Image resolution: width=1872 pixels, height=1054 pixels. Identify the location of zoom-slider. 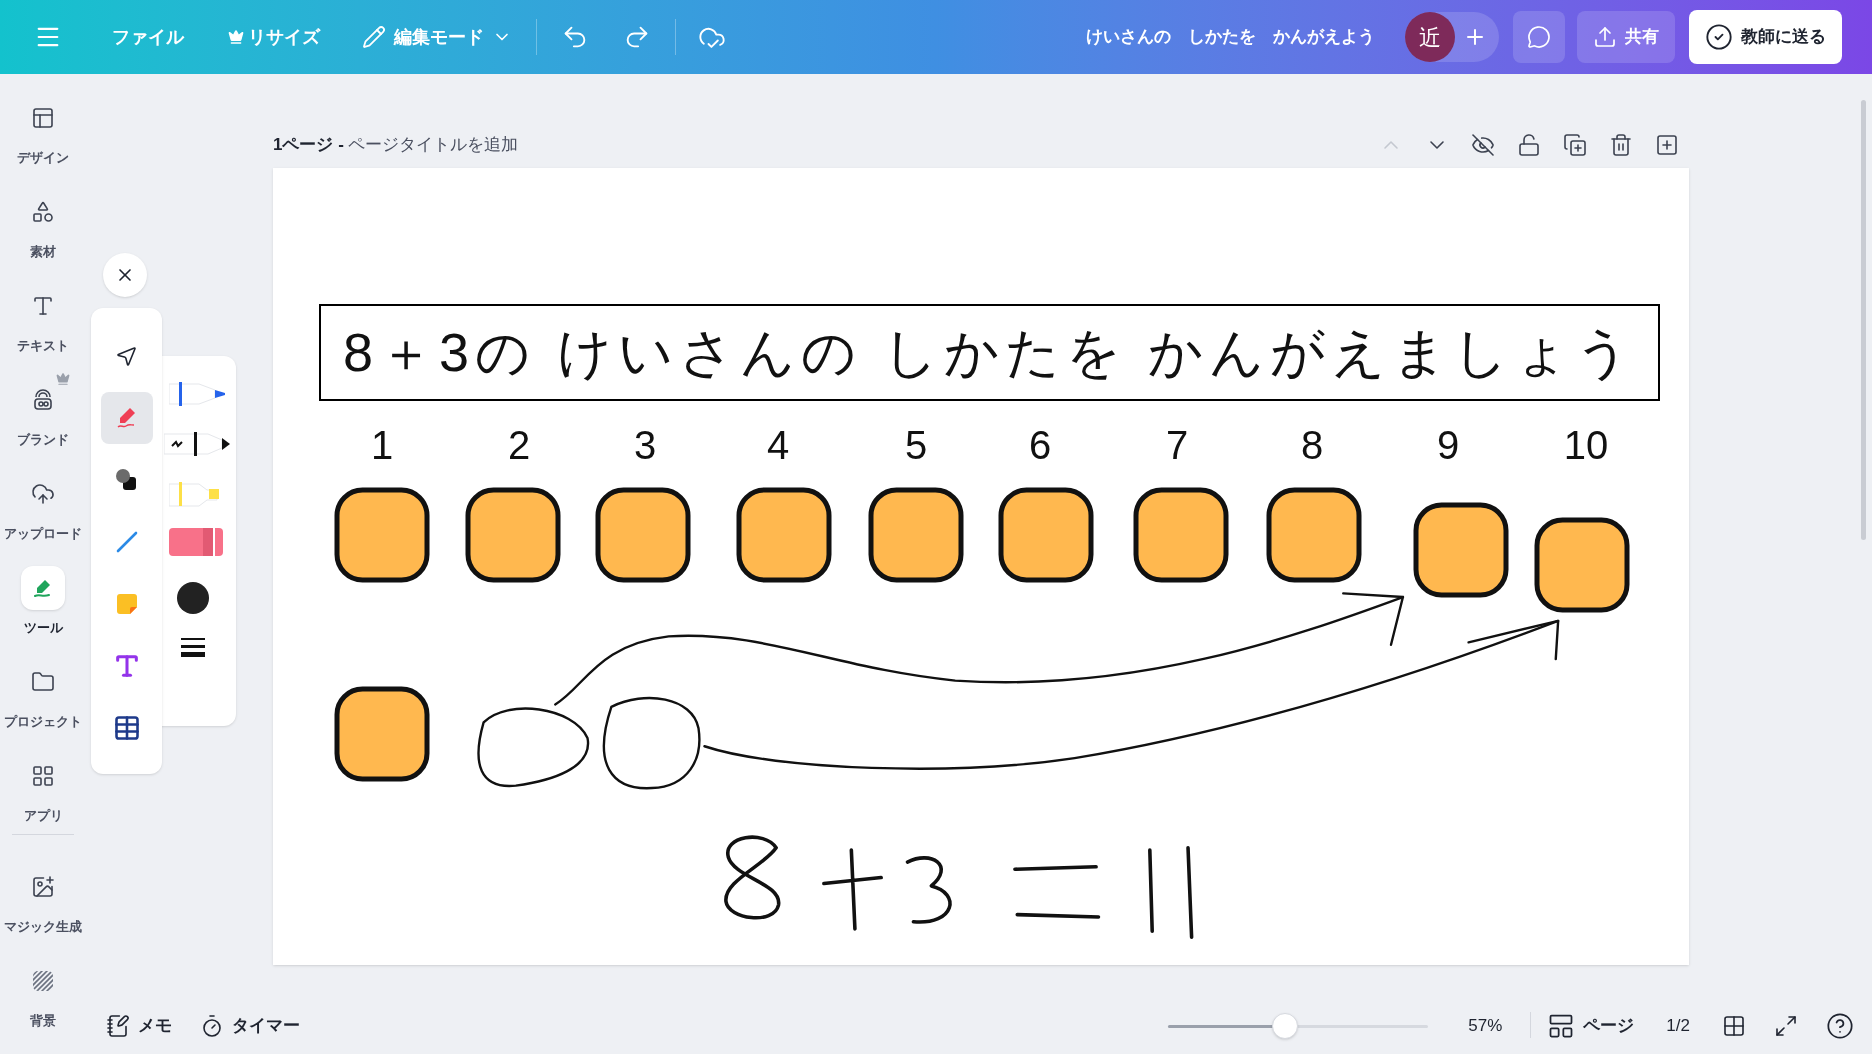
(1298, 1026).